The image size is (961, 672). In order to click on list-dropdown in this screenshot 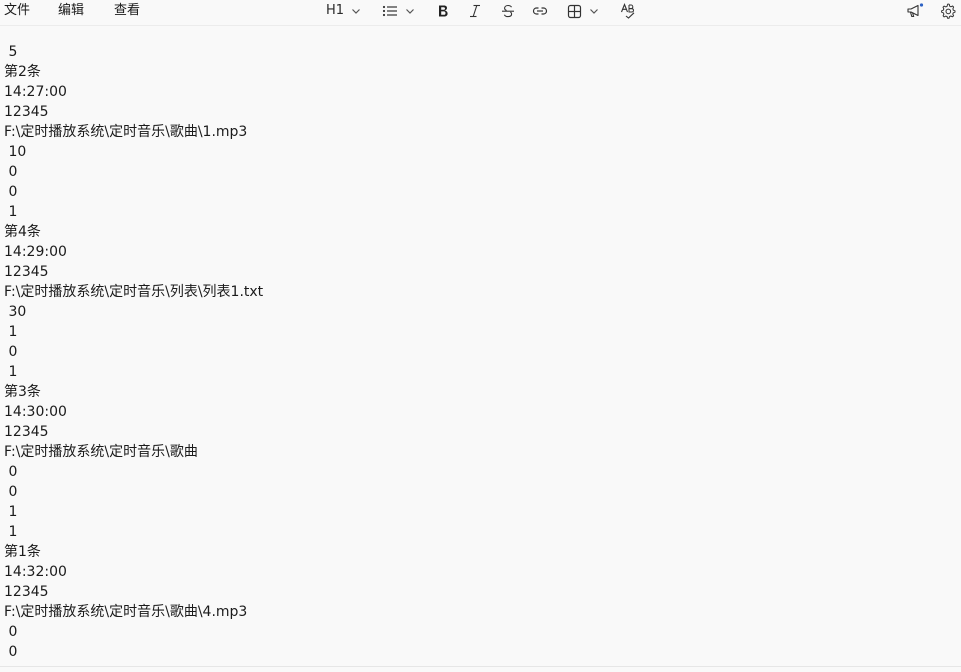, I will do `click(398, 11)`.